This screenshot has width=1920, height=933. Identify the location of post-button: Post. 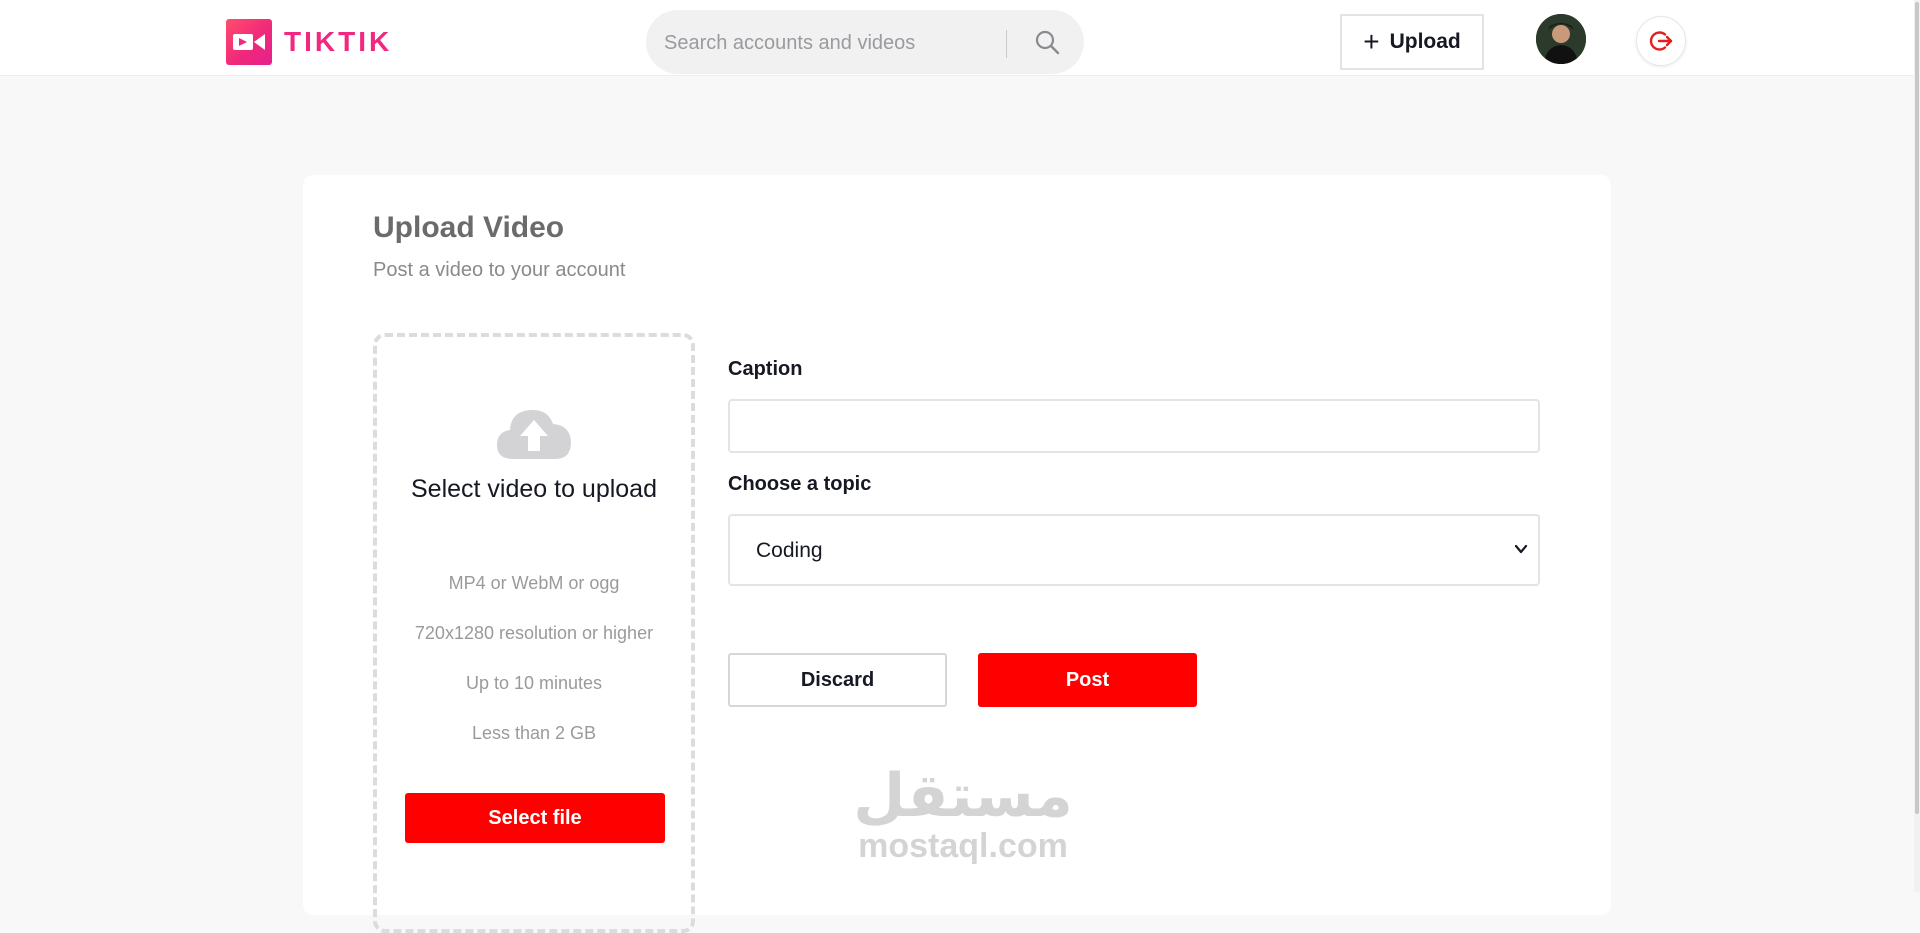
(1087, 680).